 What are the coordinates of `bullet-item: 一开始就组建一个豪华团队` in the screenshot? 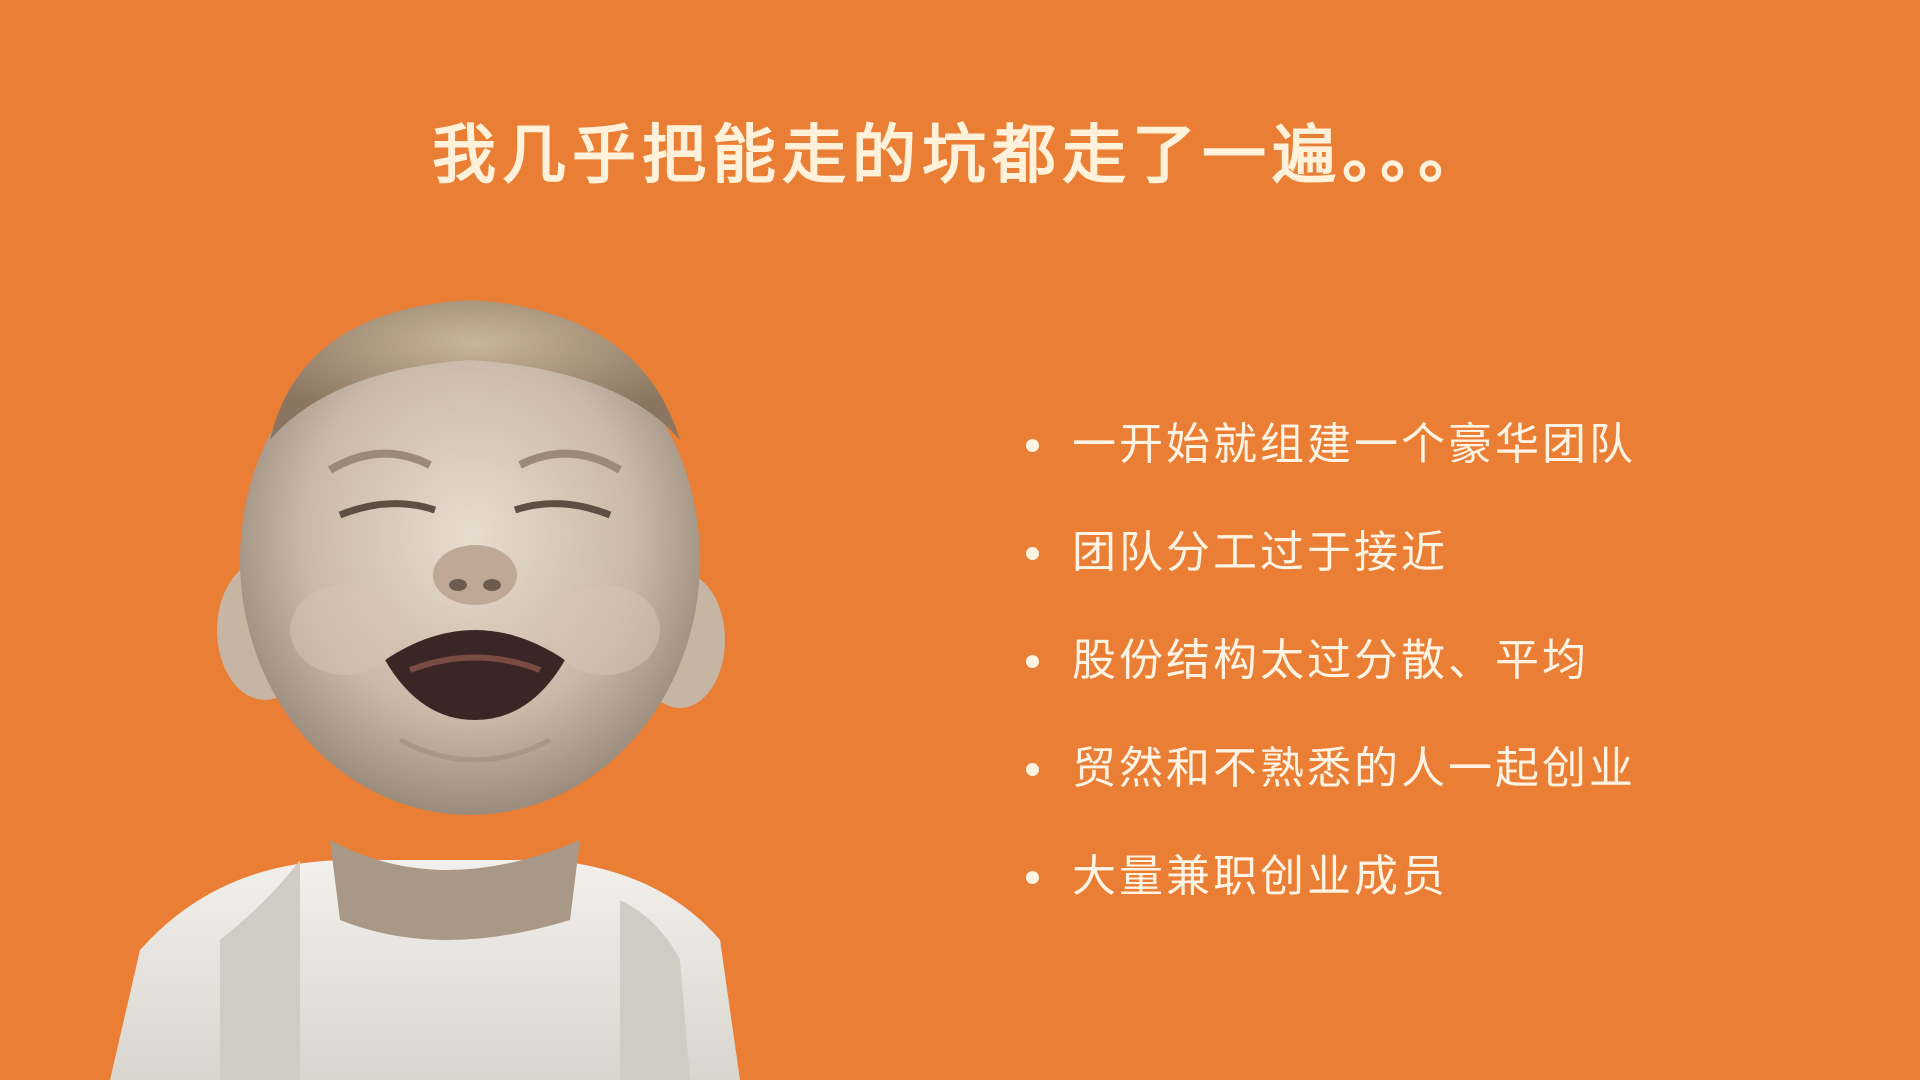 It's located at (1329, 445).